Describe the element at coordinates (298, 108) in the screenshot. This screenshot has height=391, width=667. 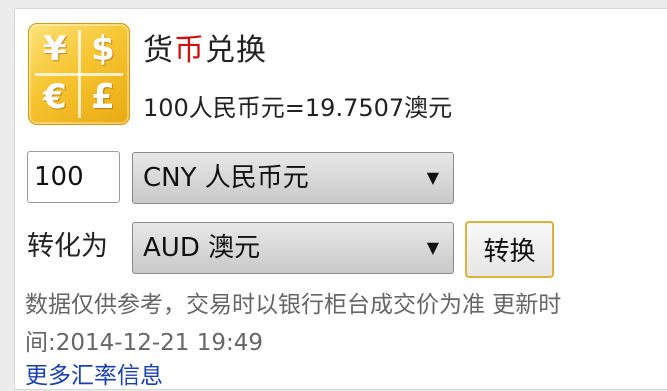
I see `exchange-rate-text: 100人民币元=19.7507澳元` at that location.